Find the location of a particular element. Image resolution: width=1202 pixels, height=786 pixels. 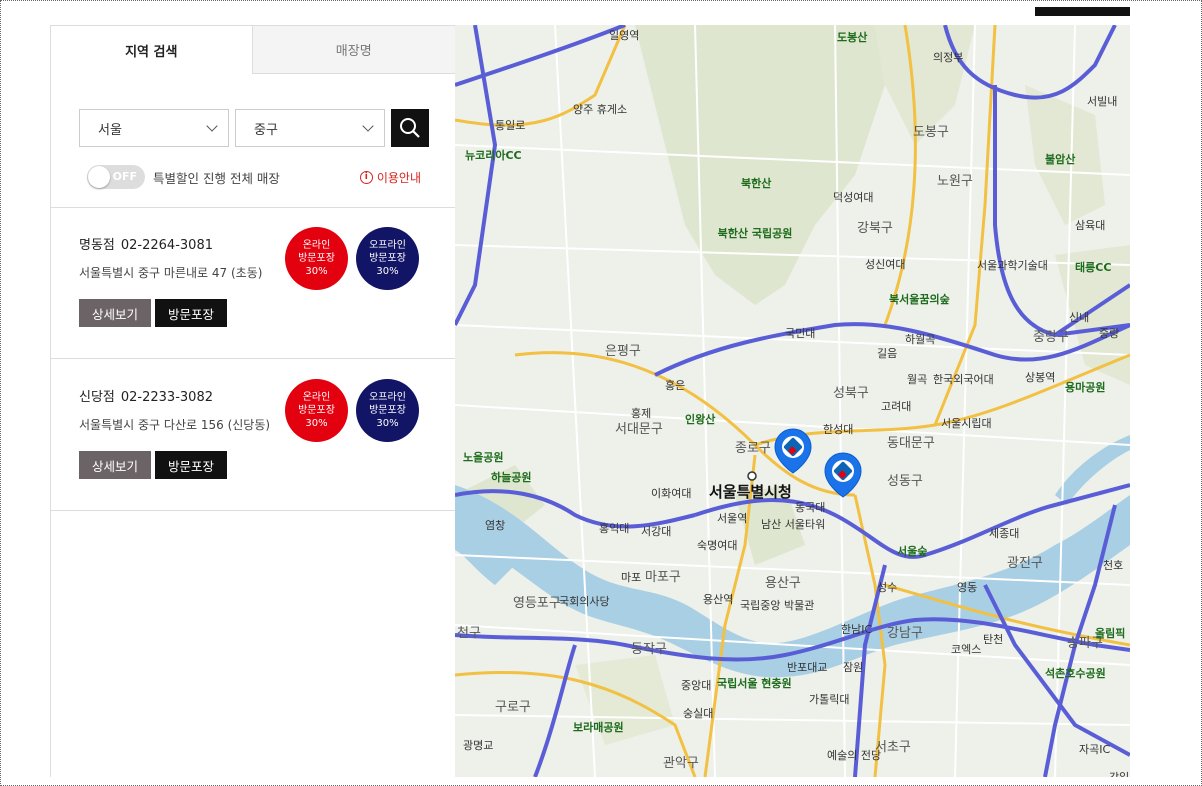

district-label: 강남구 is located at coordinates (905, 633).